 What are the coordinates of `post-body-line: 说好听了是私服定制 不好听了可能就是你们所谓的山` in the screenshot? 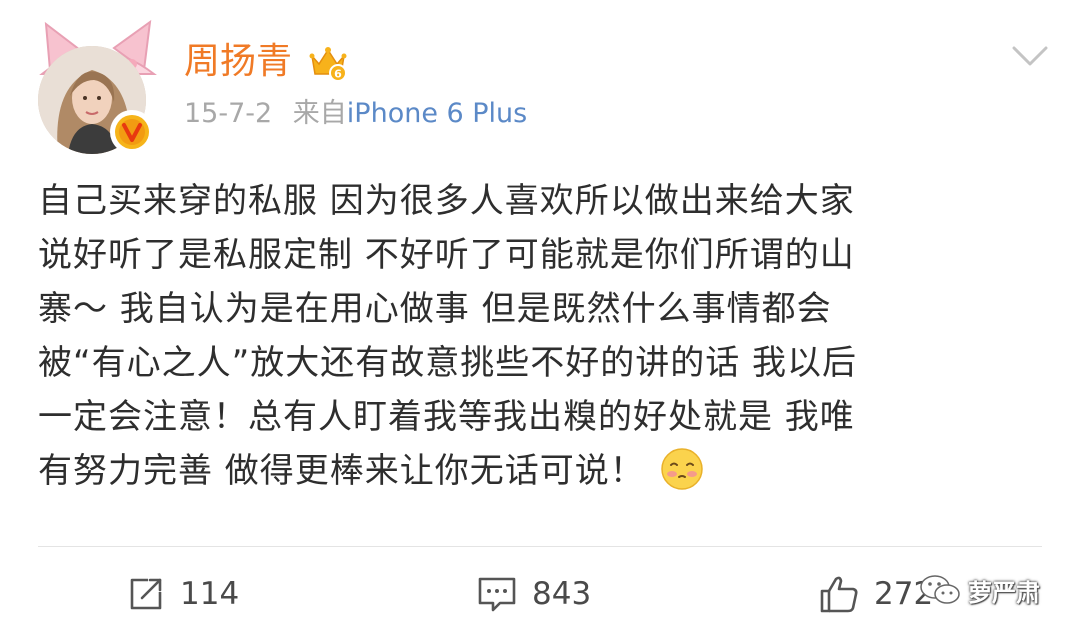 It's located at (446, 255).